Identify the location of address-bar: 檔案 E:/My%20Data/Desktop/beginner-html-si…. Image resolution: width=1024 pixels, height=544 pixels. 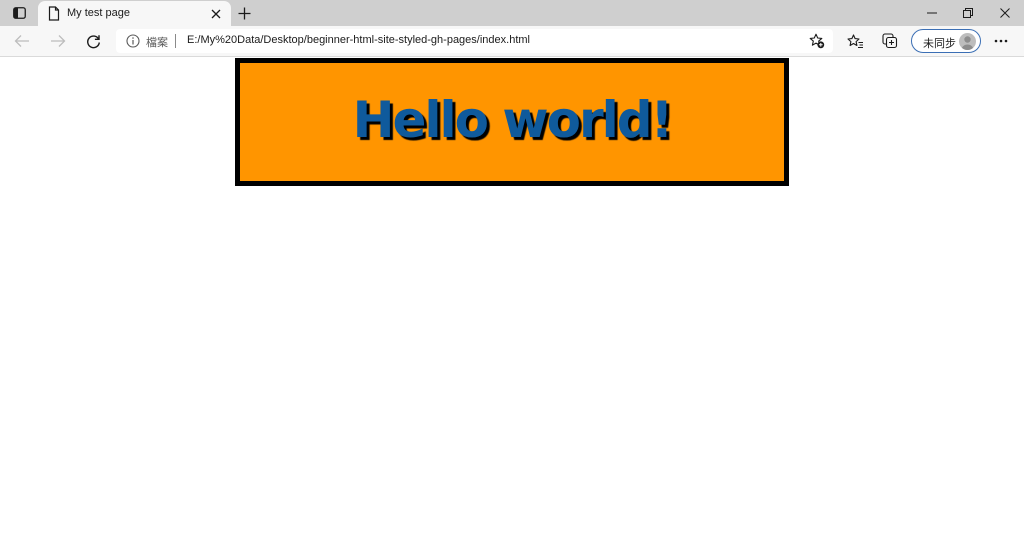
(474, 41).